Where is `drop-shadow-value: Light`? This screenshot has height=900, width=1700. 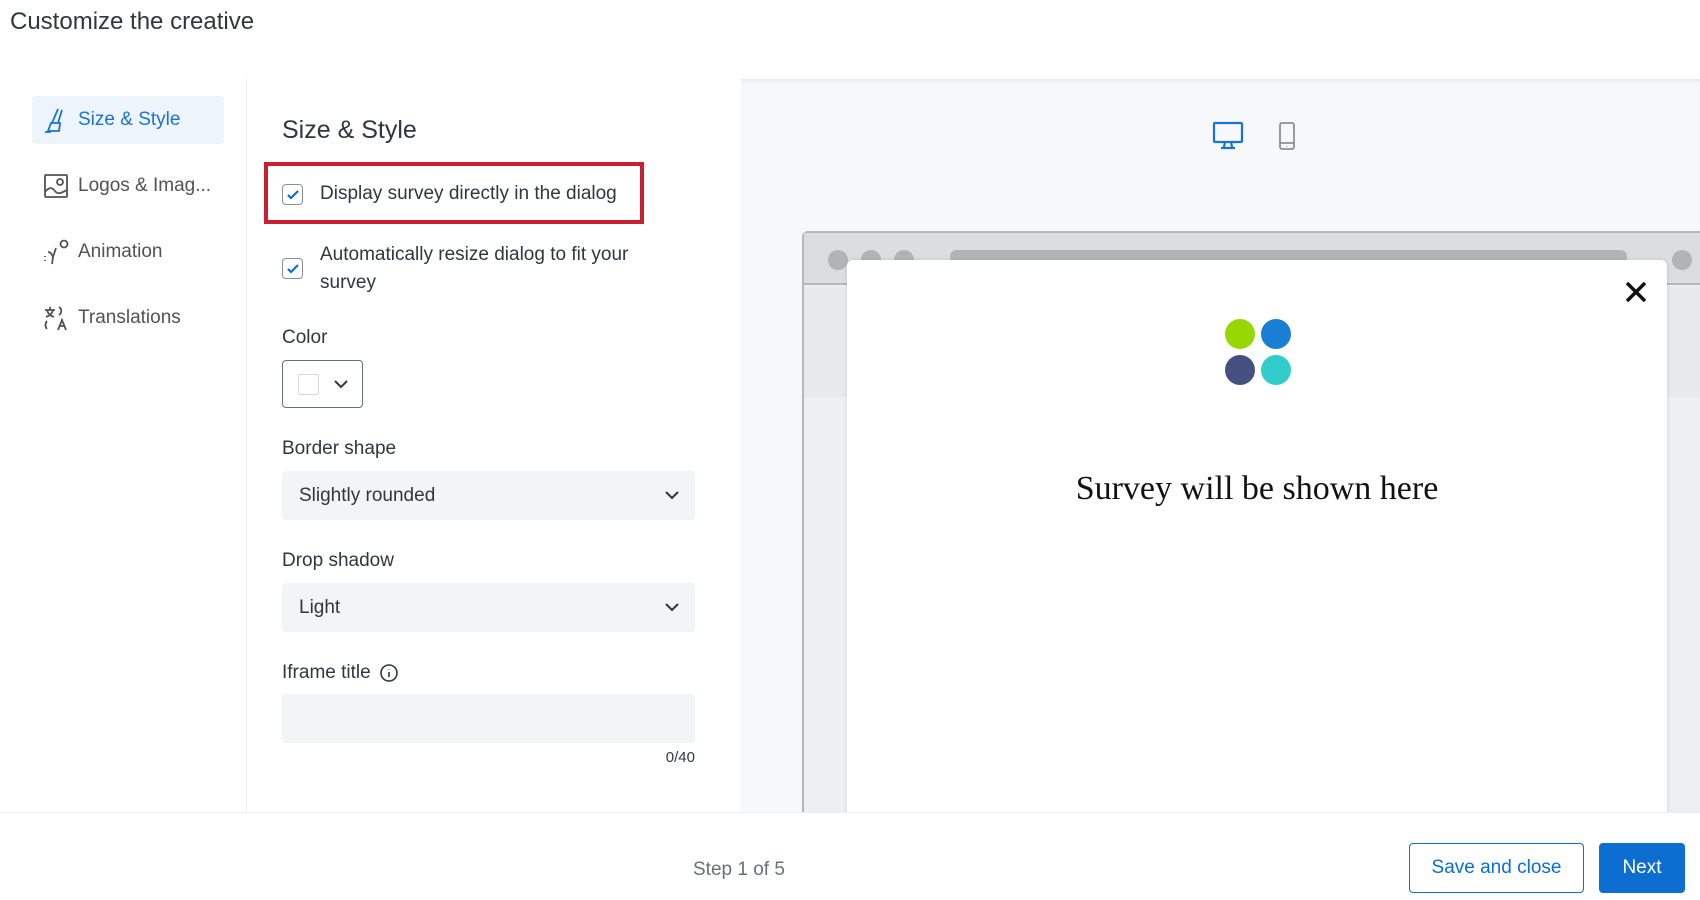
drop-shadow-value: Light is located at coordinates (320, 607).